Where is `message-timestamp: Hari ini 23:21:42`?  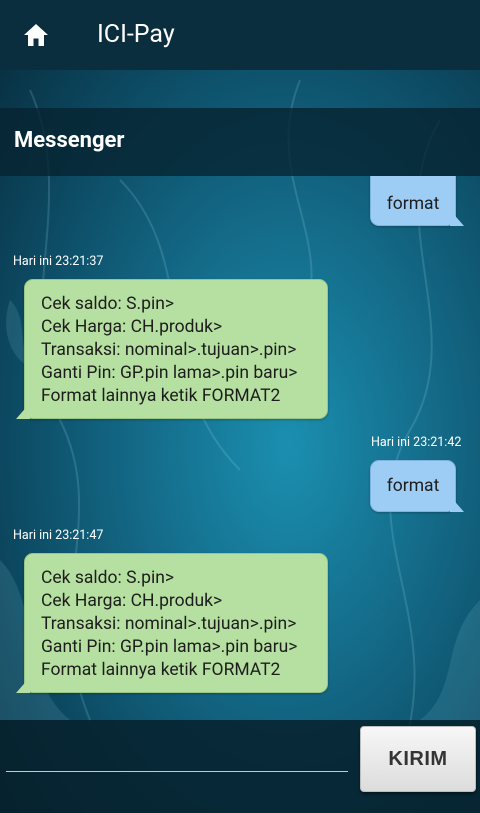
message-timestamp: Hari ini 23:21:42 is located at coordinates (416, 442).